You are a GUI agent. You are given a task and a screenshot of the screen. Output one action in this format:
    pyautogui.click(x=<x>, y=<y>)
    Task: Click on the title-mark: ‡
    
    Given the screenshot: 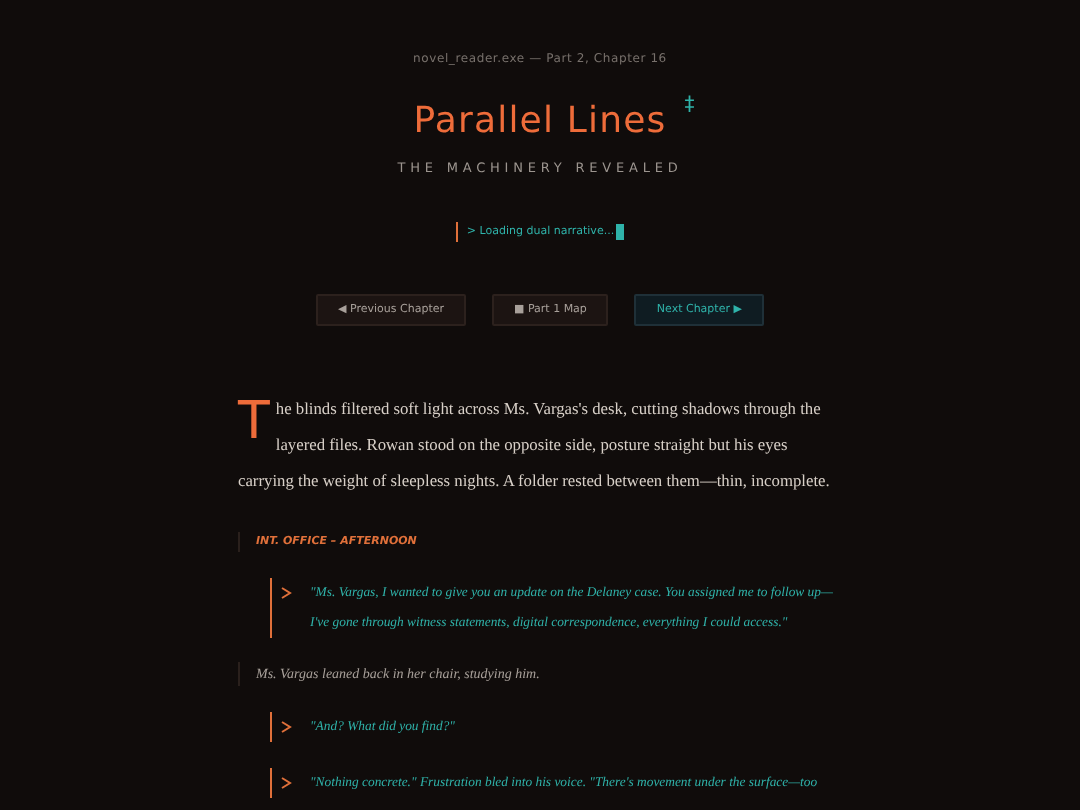 What is the action you would take?
    pyautogui.click(x=689, y=105)
    